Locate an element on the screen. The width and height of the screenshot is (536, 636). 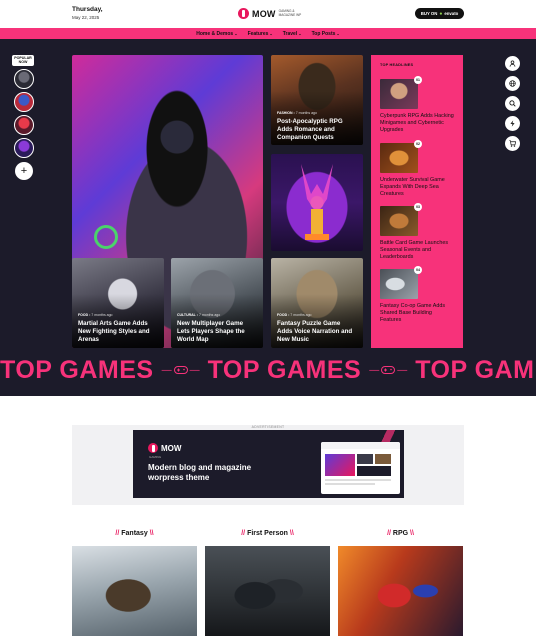
marquee-text: TOP GAME is located at coordinates (475, 369).